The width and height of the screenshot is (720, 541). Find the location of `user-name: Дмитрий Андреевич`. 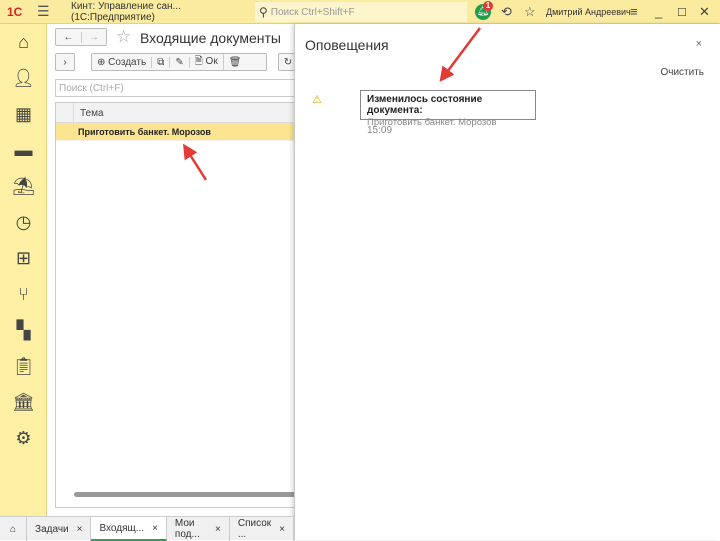

user-name: Дмитрий Андреевич is located at coordinates (588, 12).